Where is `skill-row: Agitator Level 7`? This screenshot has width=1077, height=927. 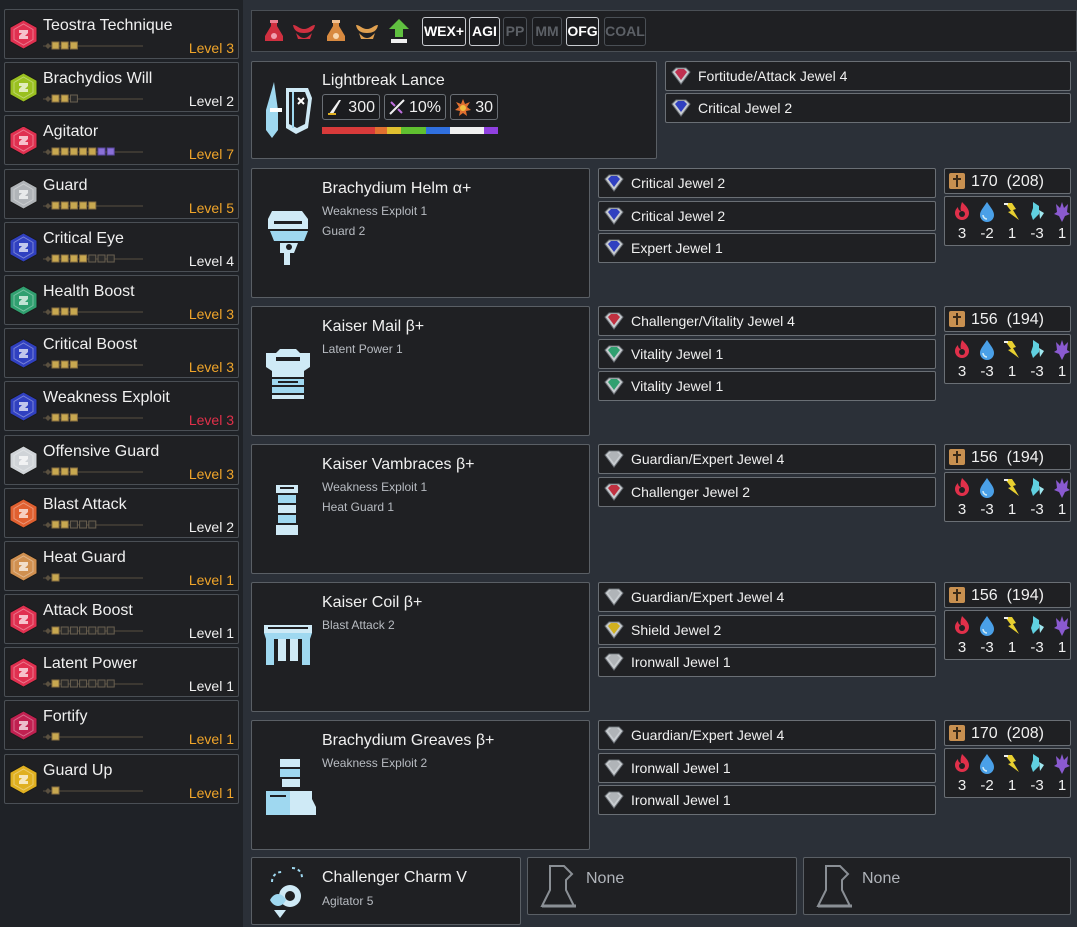
skill-row: Agitator Level 7 is located at coordinates (121, 140).